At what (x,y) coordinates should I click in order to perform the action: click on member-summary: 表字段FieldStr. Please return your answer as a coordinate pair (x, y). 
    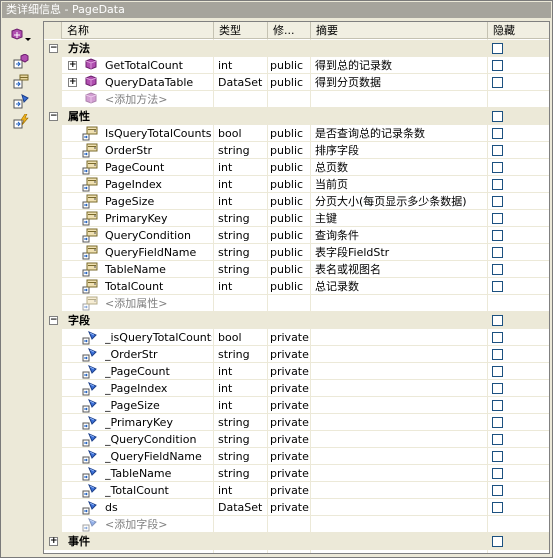
    Looking at the image, I should click on (401, 252).